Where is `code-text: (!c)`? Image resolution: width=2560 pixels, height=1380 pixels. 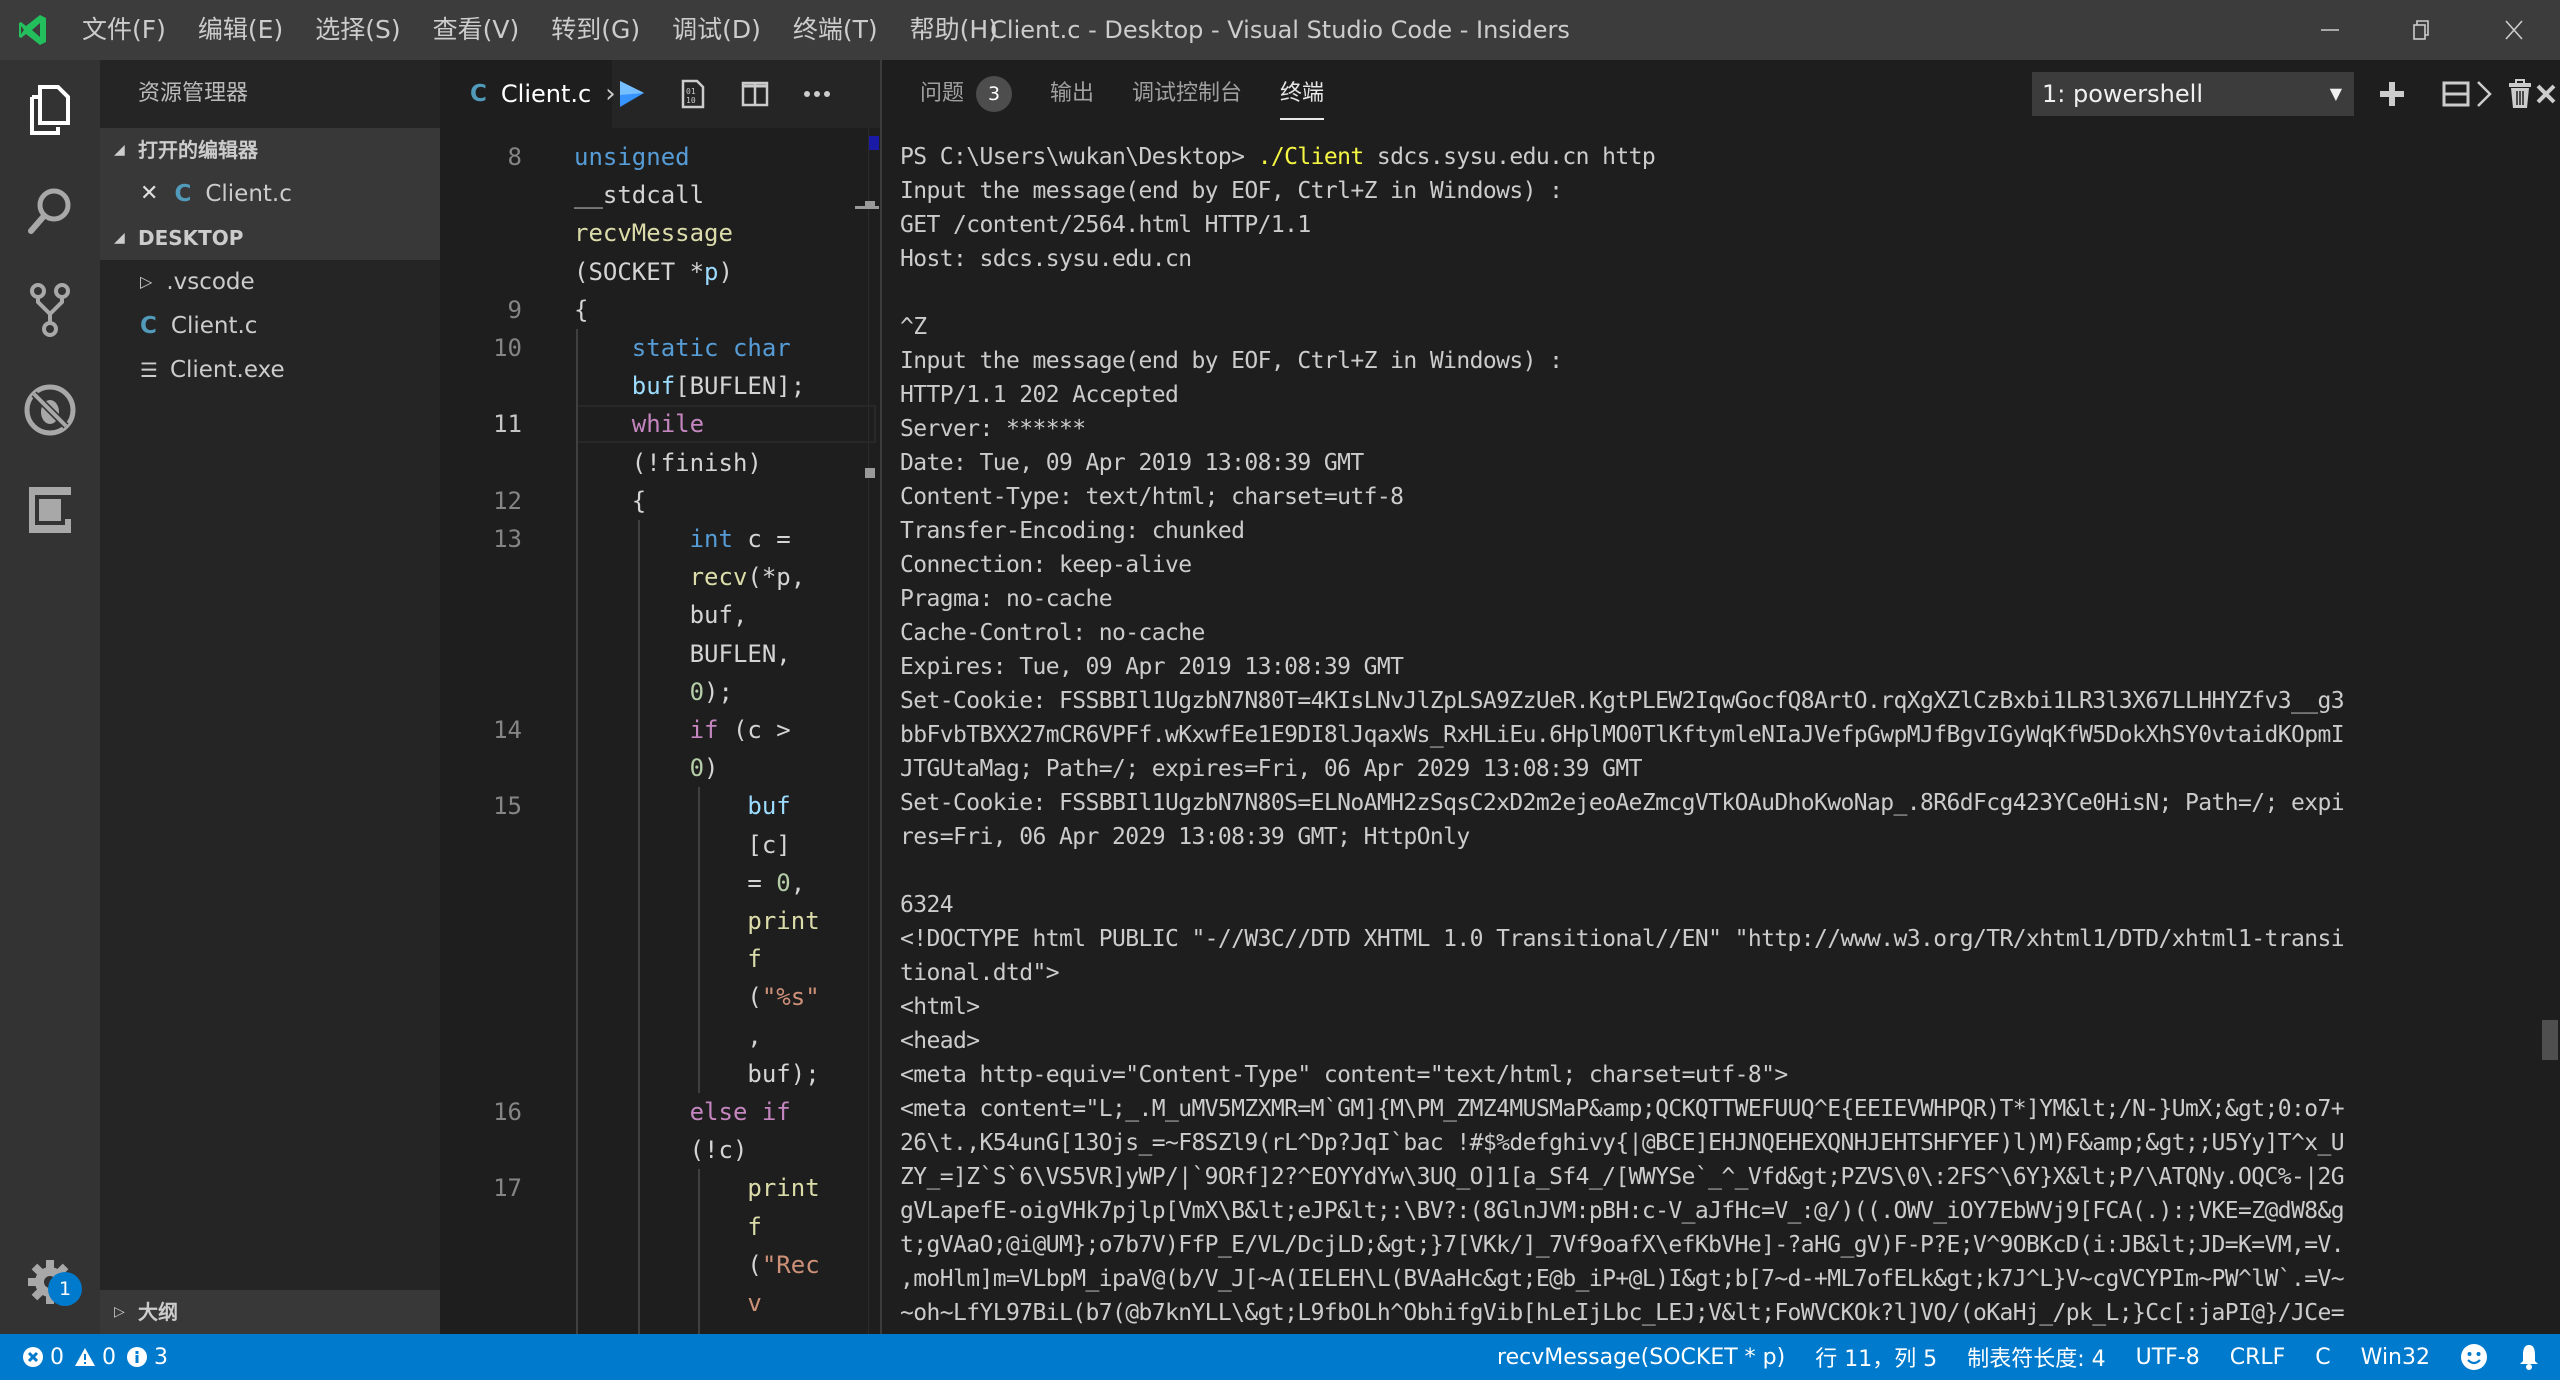 code-text: (!c) is located at coordinates (661, 1150).